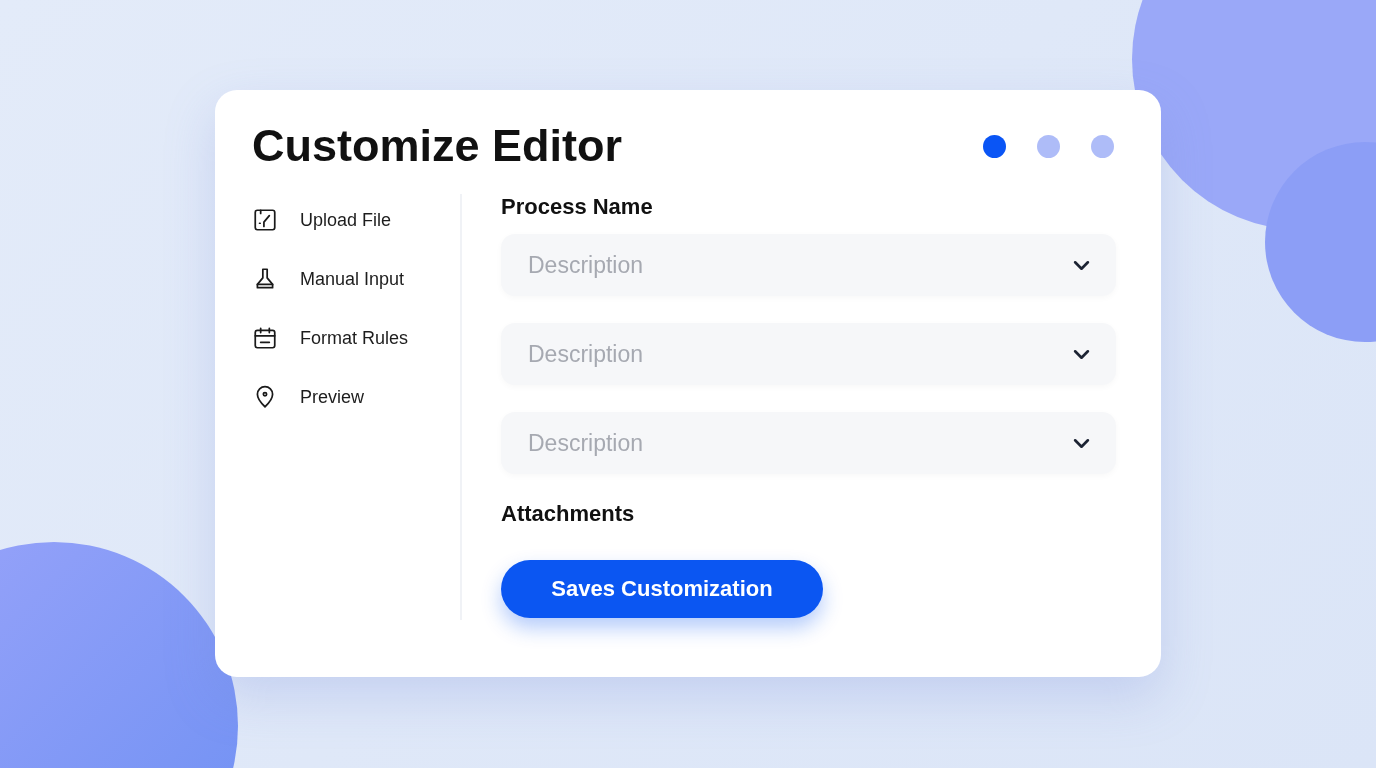 This screenshot has width=1376, height=768. Describe the element at coordinates (356, 220) in the screenshot. I see `sidebar-item: Upload File` at that location.